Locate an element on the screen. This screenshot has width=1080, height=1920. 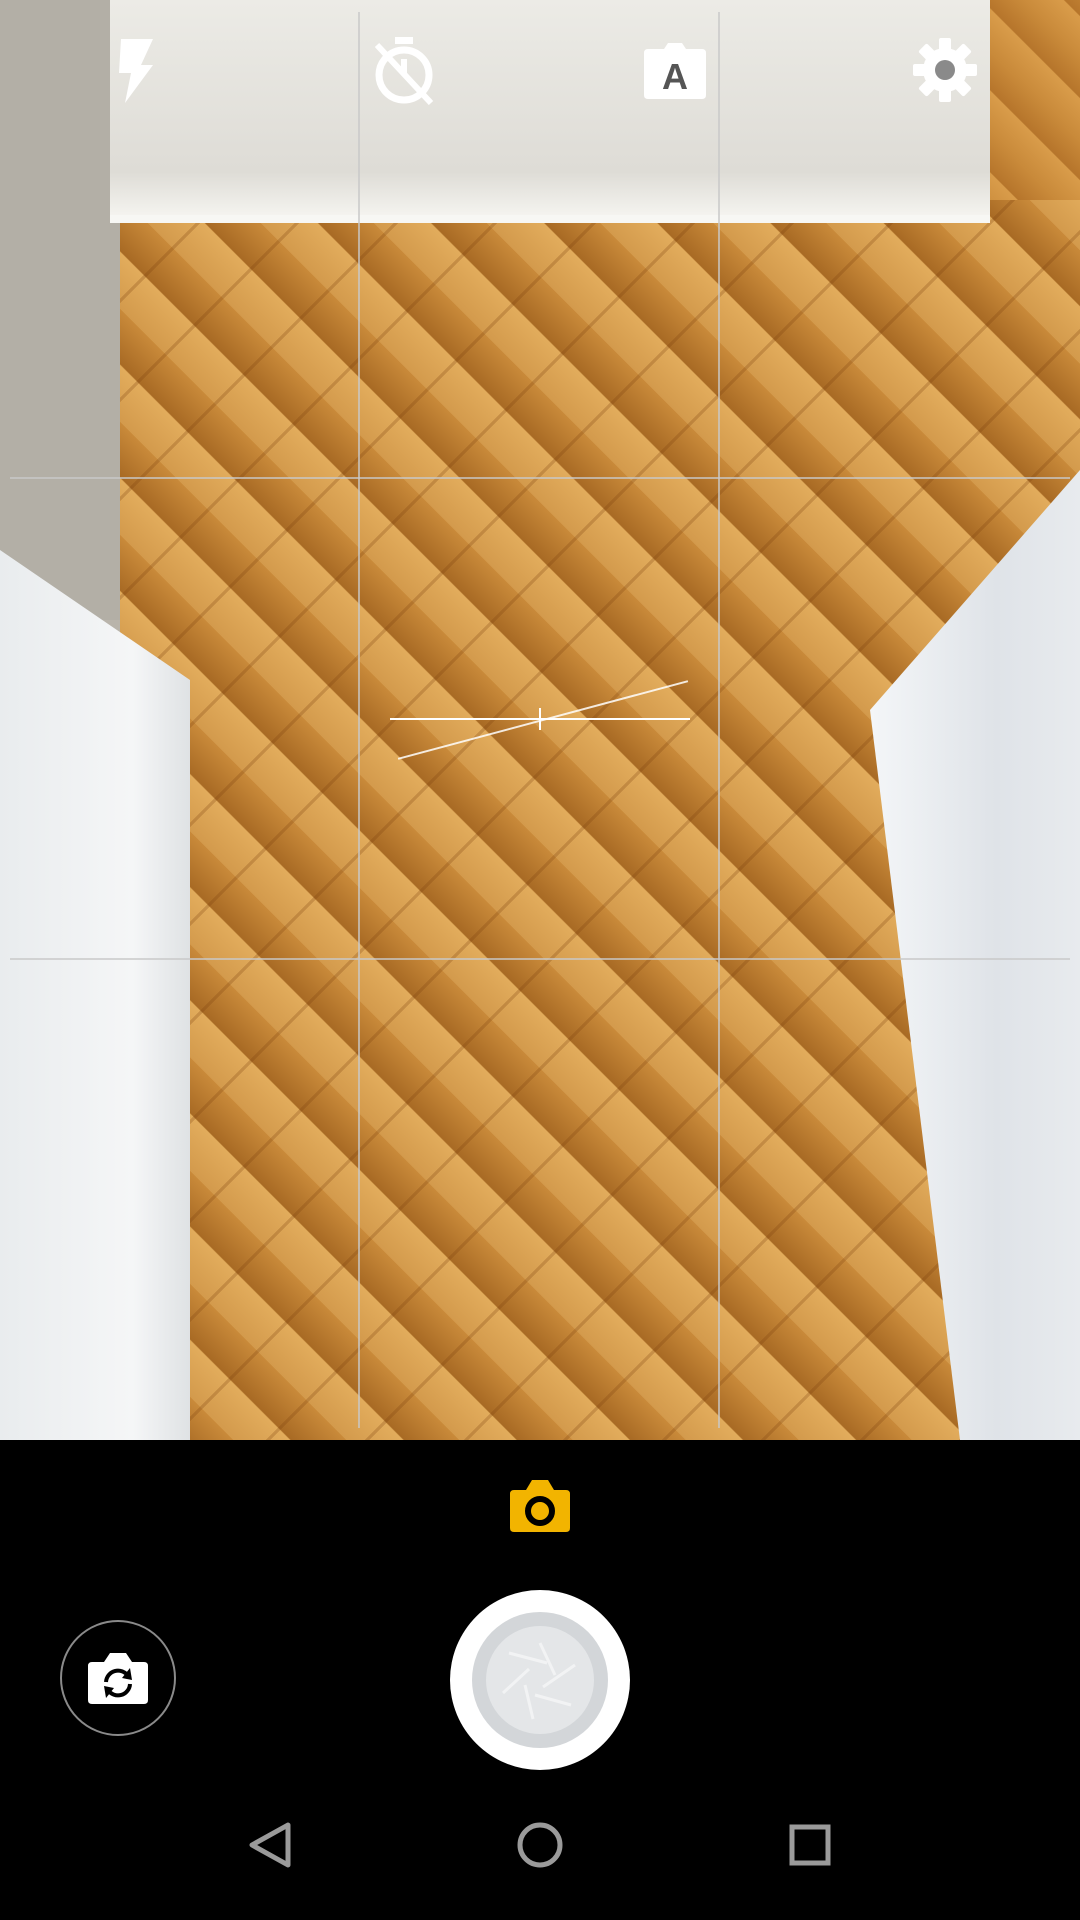
shutter-core is located at coordinates (540, 1680).